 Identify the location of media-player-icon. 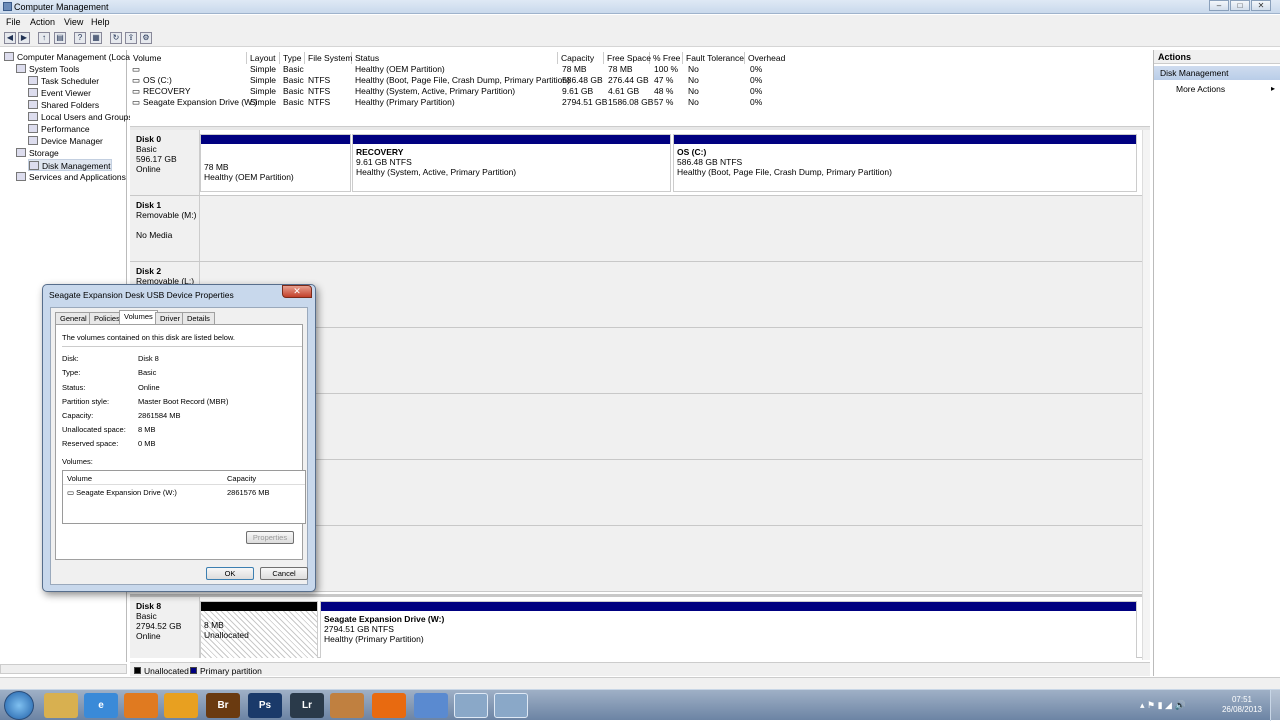
(347, 705).